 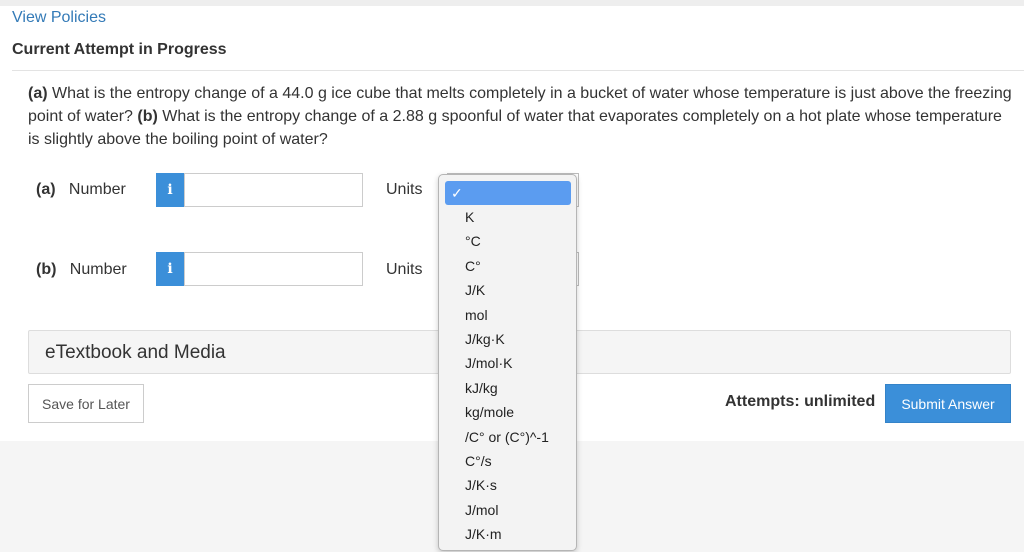 I want to click on dropdown-option: J/mol, so click(x=507, y=510).